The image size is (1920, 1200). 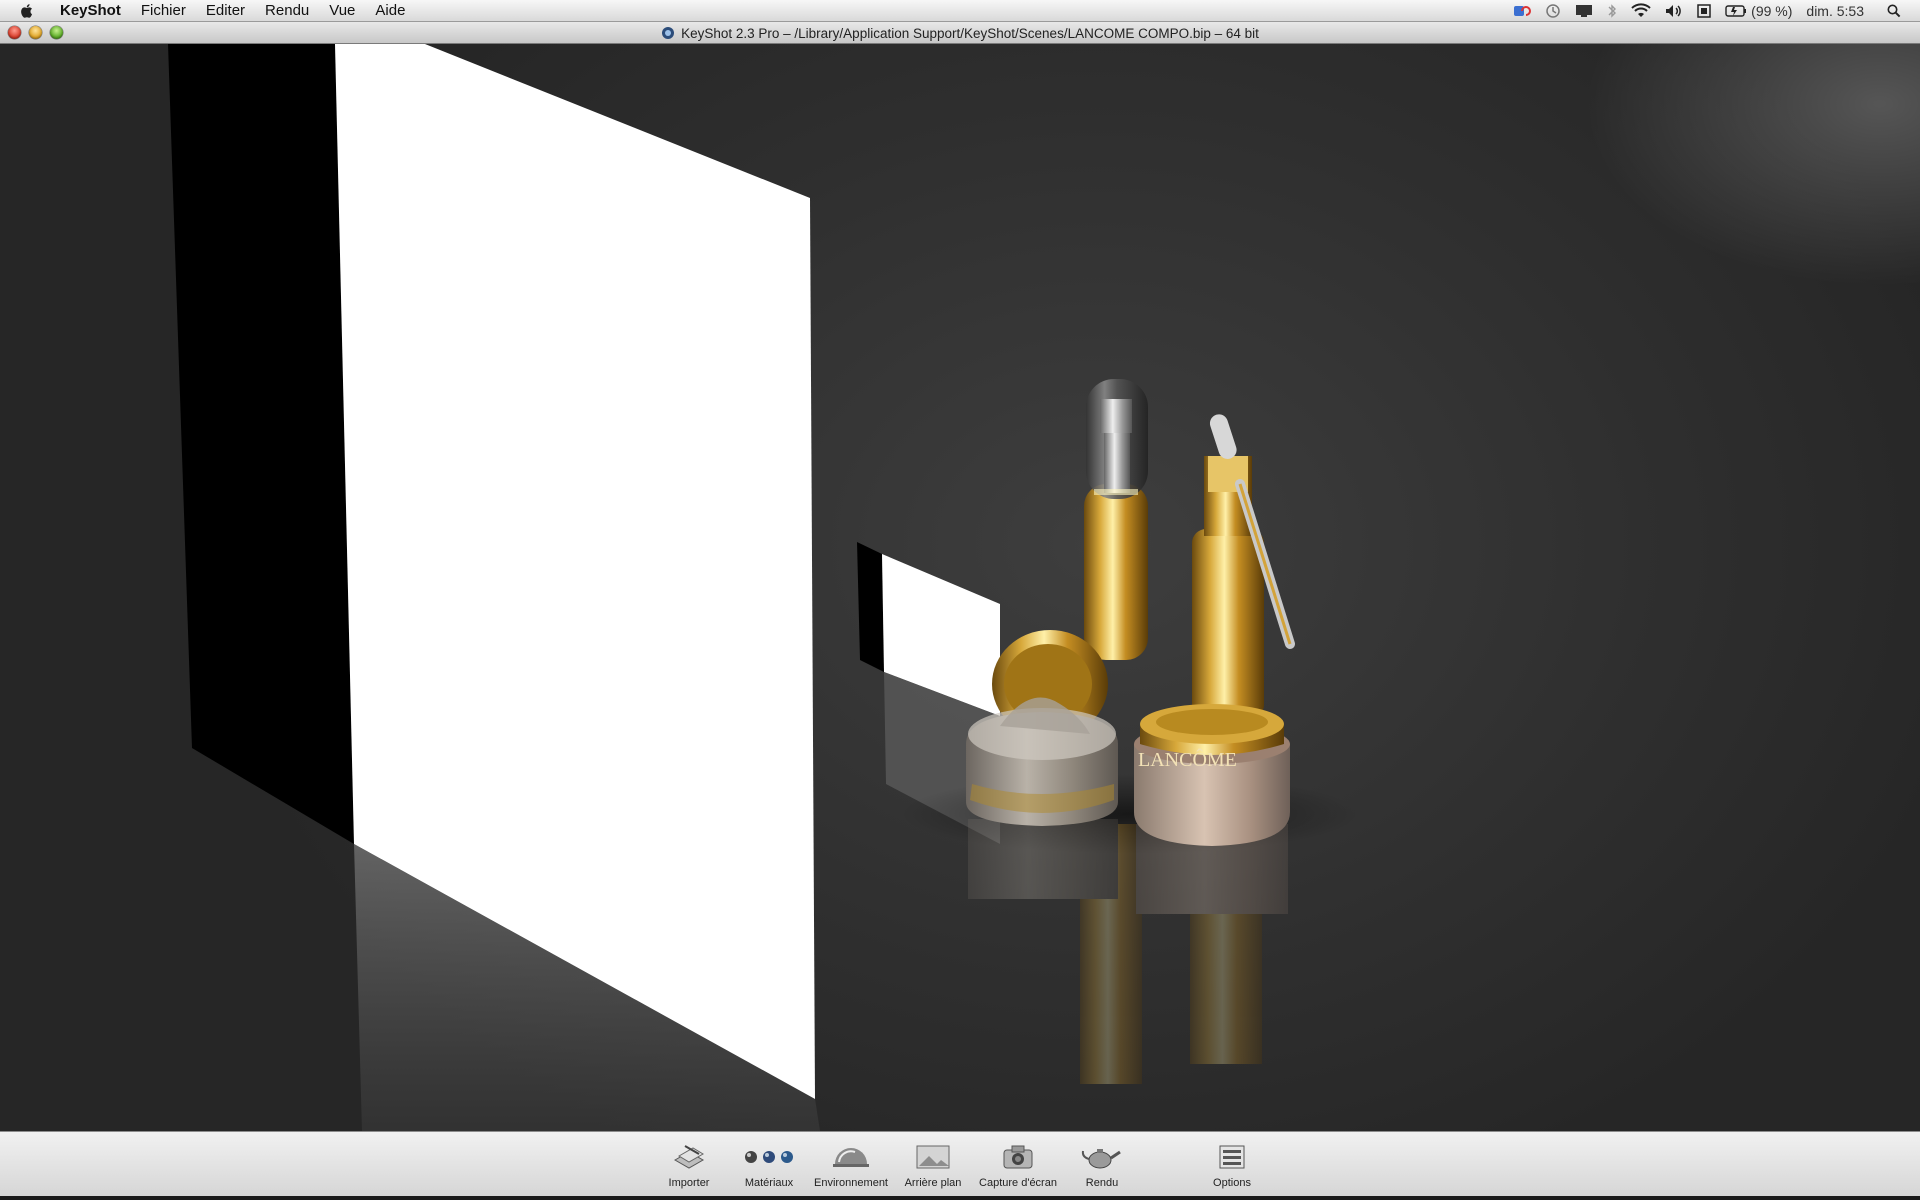 I want to click on battery-percent: (99 %), so click(x=1772, y=10).